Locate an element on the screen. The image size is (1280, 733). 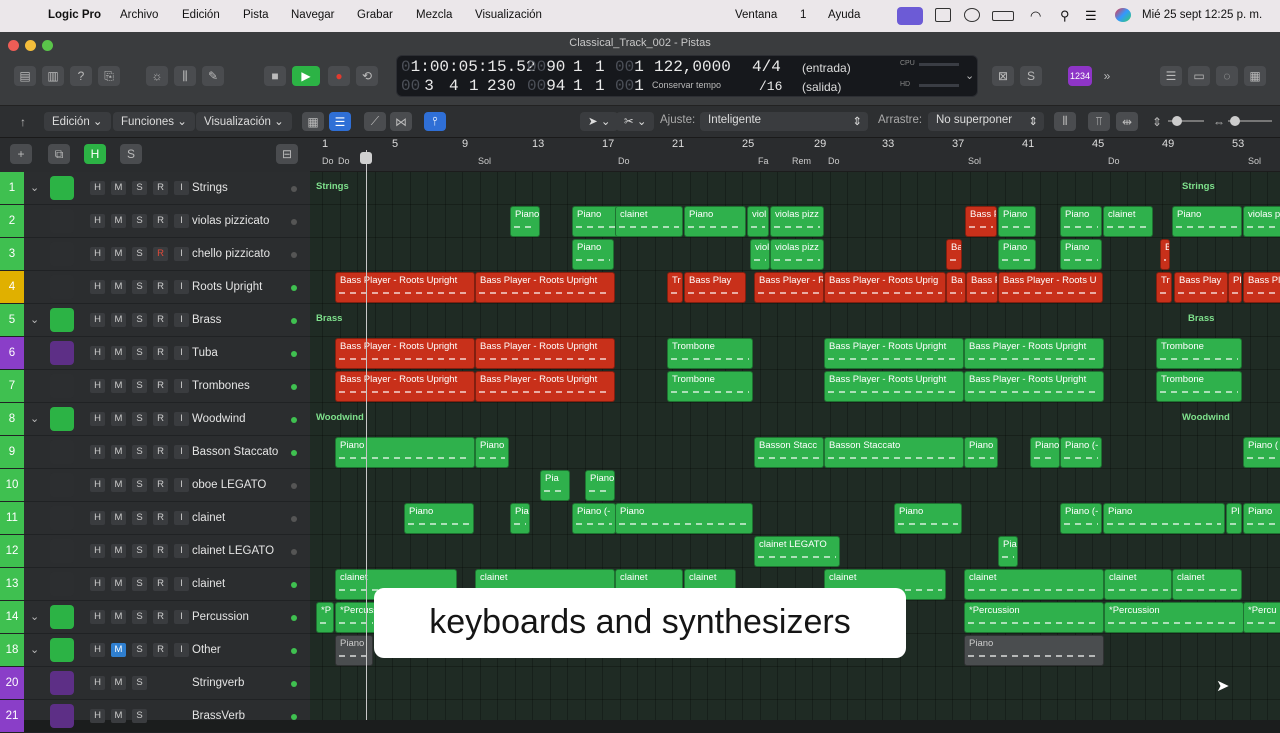
track-number: 7 is located at coordinates (12, 386).